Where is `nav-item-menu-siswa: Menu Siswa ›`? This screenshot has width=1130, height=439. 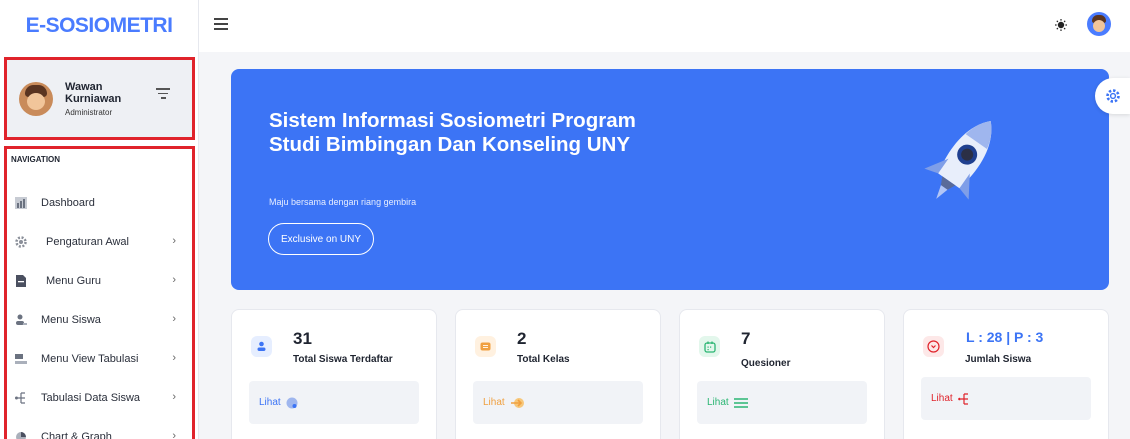
nav-item-menu-siswa: Menu Siswa › is located at coordinates (99, 319).